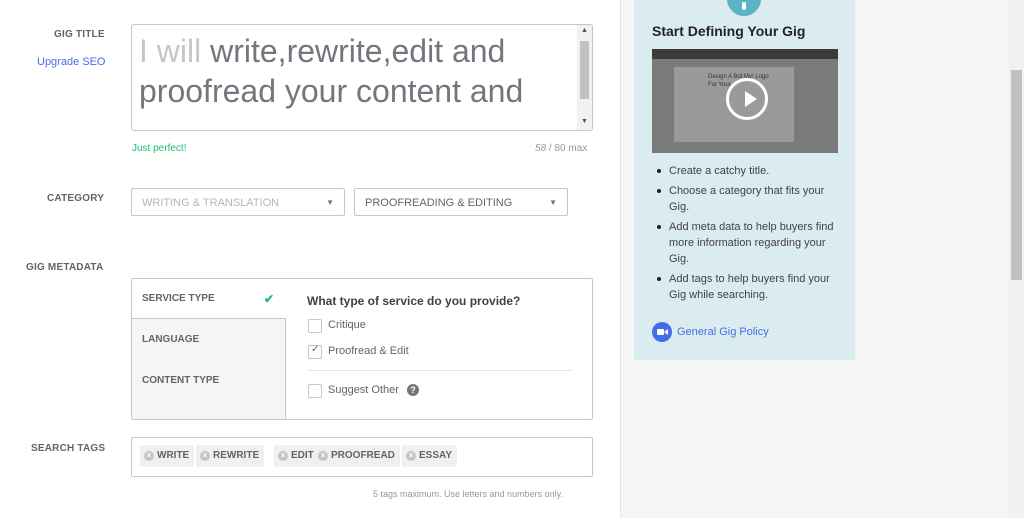 Image resolution: width=1024 pixels, height=518 pixels. I want to click on general-gig-policy-link: General Gig Policy, so click(723, 332).